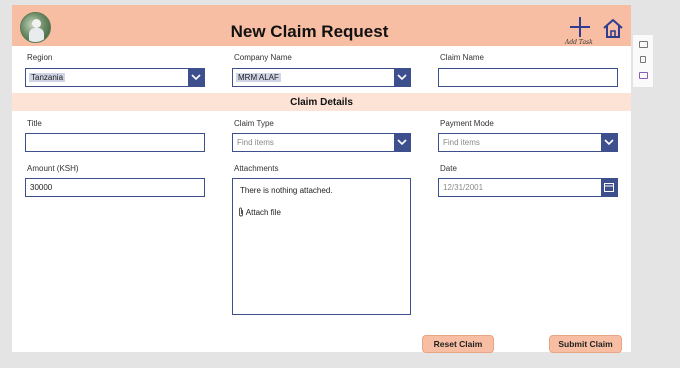 The height and width of the screenshot is (368, 680). What do you see at coordinates (256, 168) in the screenshot?
I see `attachments-label: Attachments` at bounding box center [256, 168].